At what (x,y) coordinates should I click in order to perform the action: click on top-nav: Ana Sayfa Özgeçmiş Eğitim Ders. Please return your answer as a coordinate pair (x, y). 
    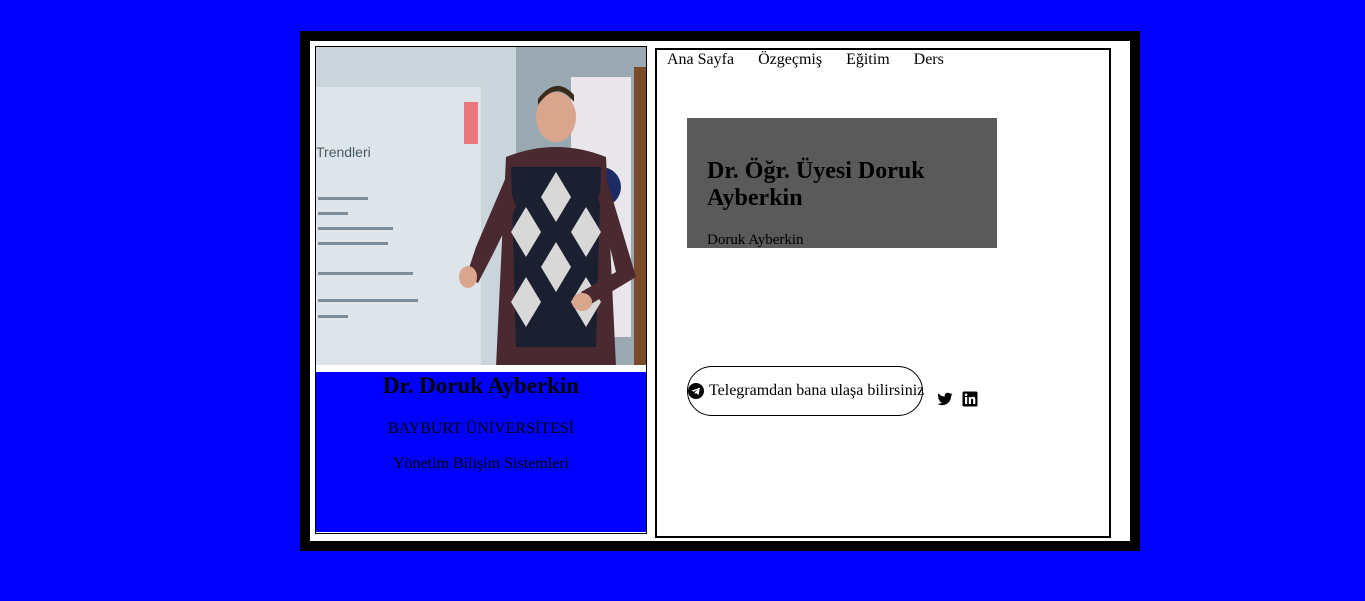
    Looking at the image, I should click on (817, 62).